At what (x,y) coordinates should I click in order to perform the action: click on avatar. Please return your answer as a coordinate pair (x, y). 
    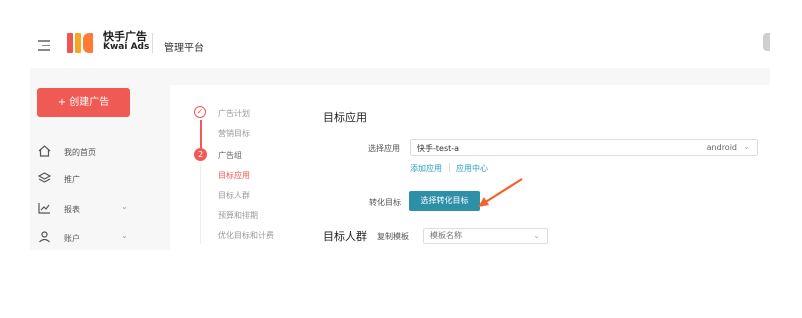
    Looking at the image, I should click on (766, 42).